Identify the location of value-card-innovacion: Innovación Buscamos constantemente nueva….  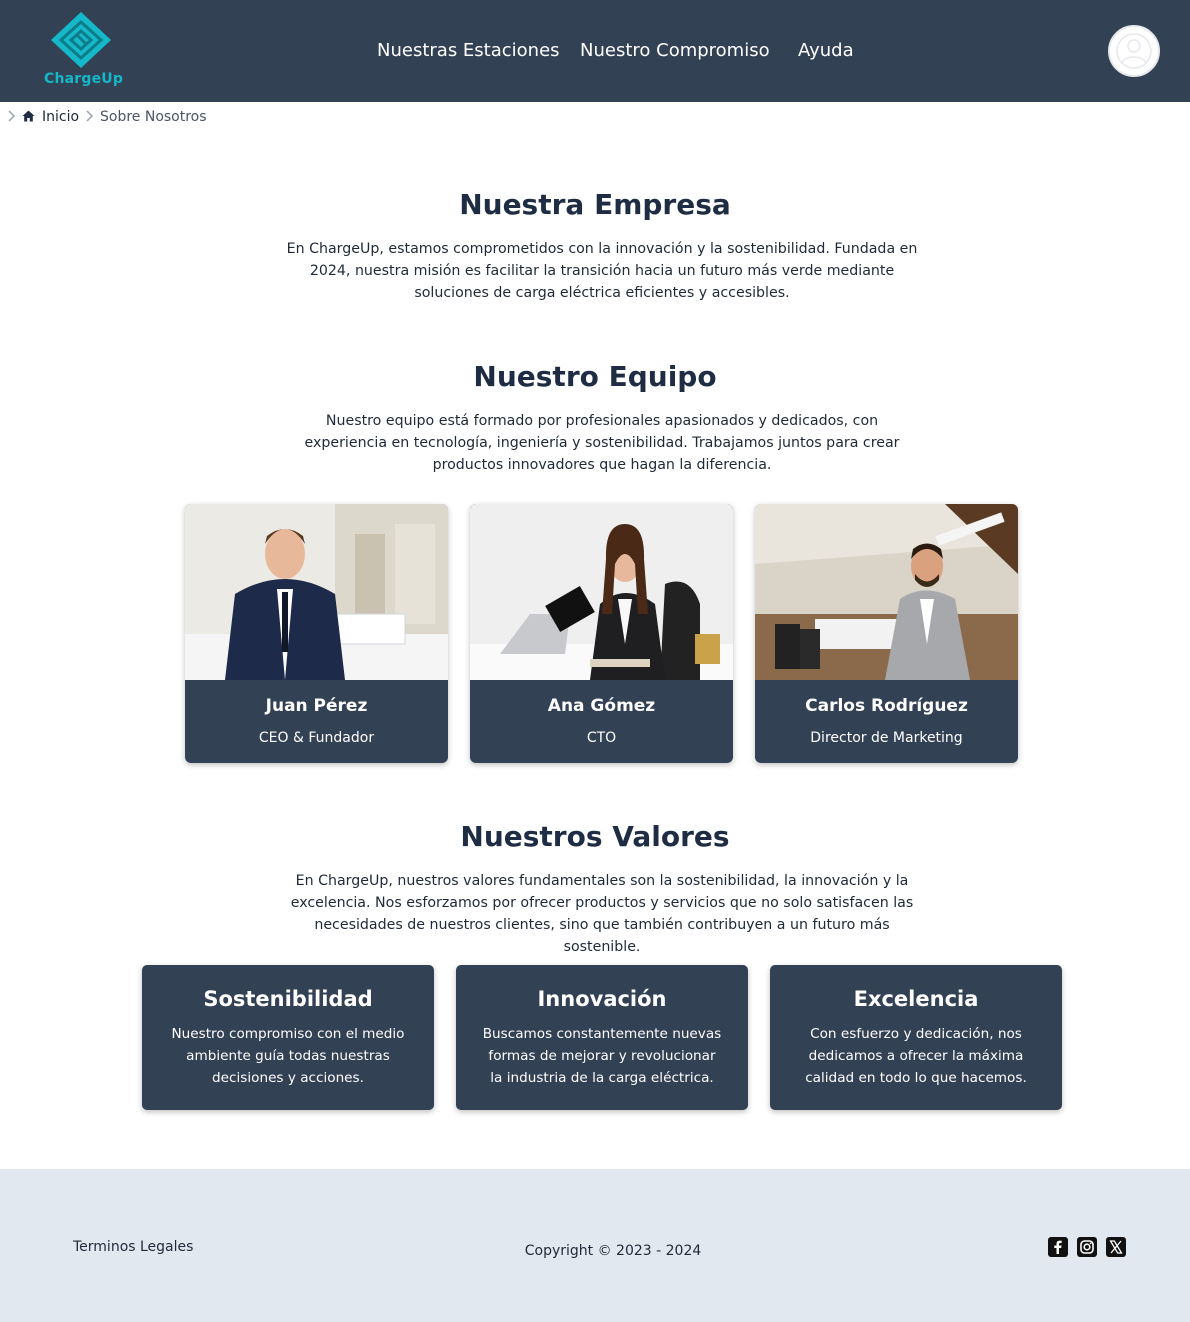
(602, 1037).